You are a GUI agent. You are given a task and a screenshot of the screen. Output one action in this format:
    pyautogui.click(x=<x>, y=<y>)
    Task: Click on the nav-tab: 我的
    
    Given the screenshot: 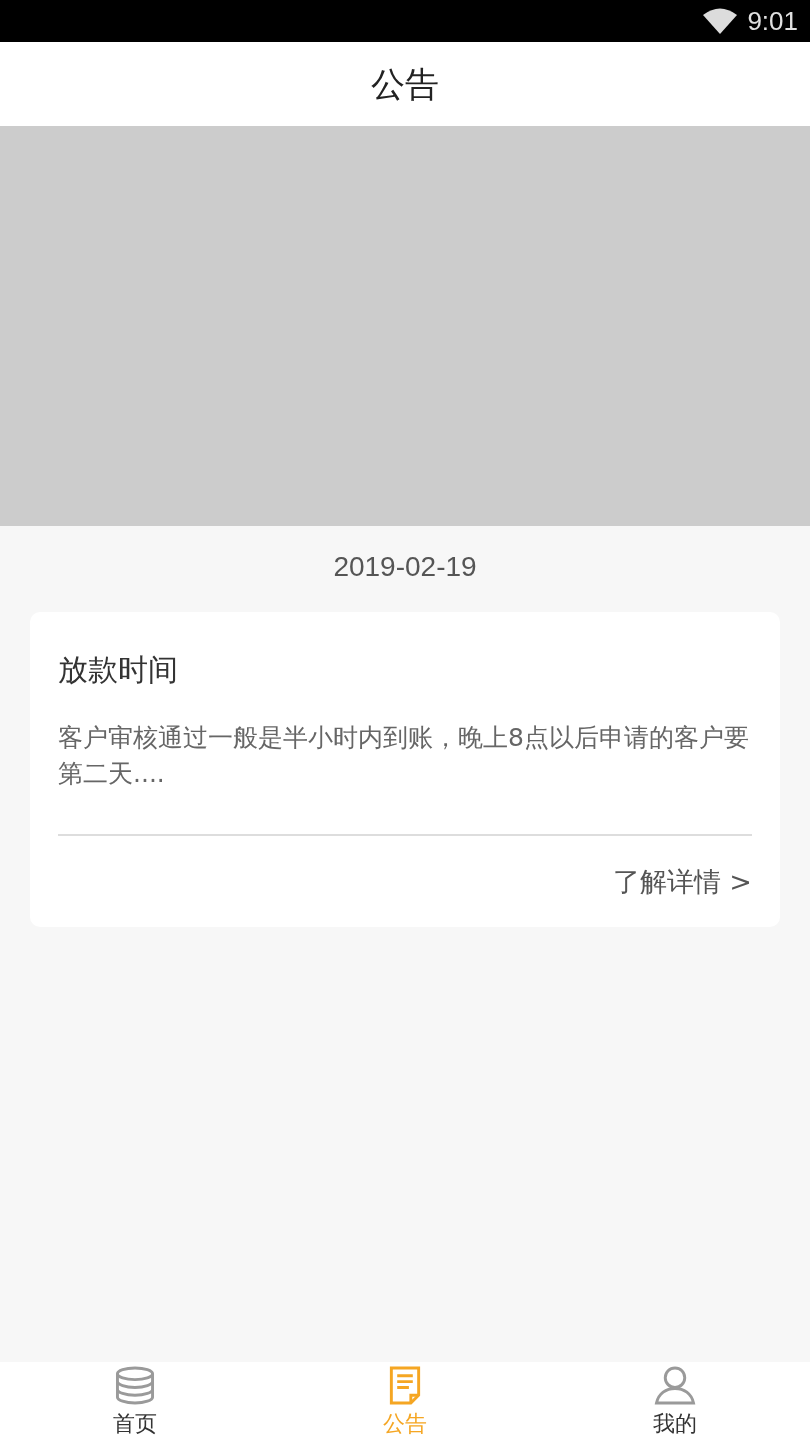 What is the action you would take?
    pyautogui.click(x=675, y=1401)
    